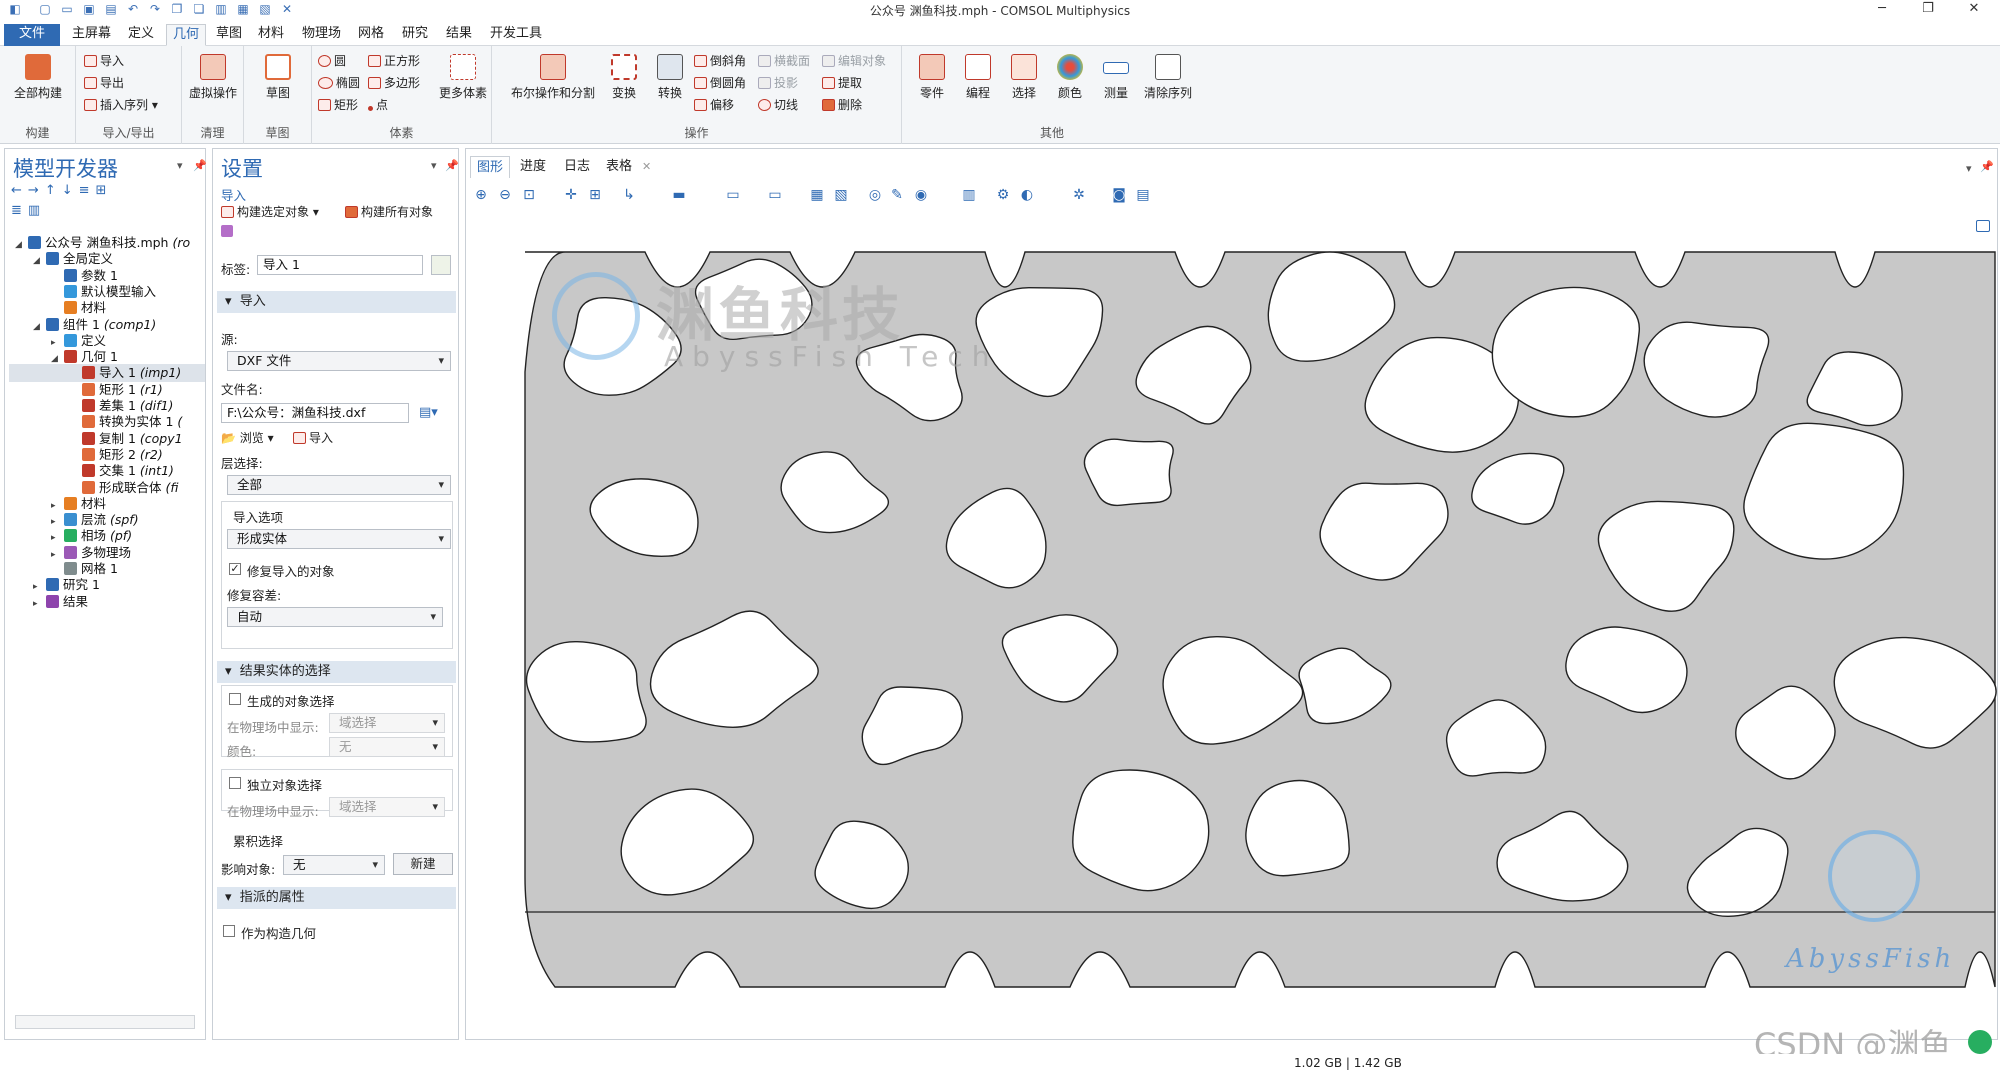 The image size is (2000, 1073). Describe the element at coordinates (505, 195) in the screenshot. I see `zoom-out-icon: ⊖` at that location.